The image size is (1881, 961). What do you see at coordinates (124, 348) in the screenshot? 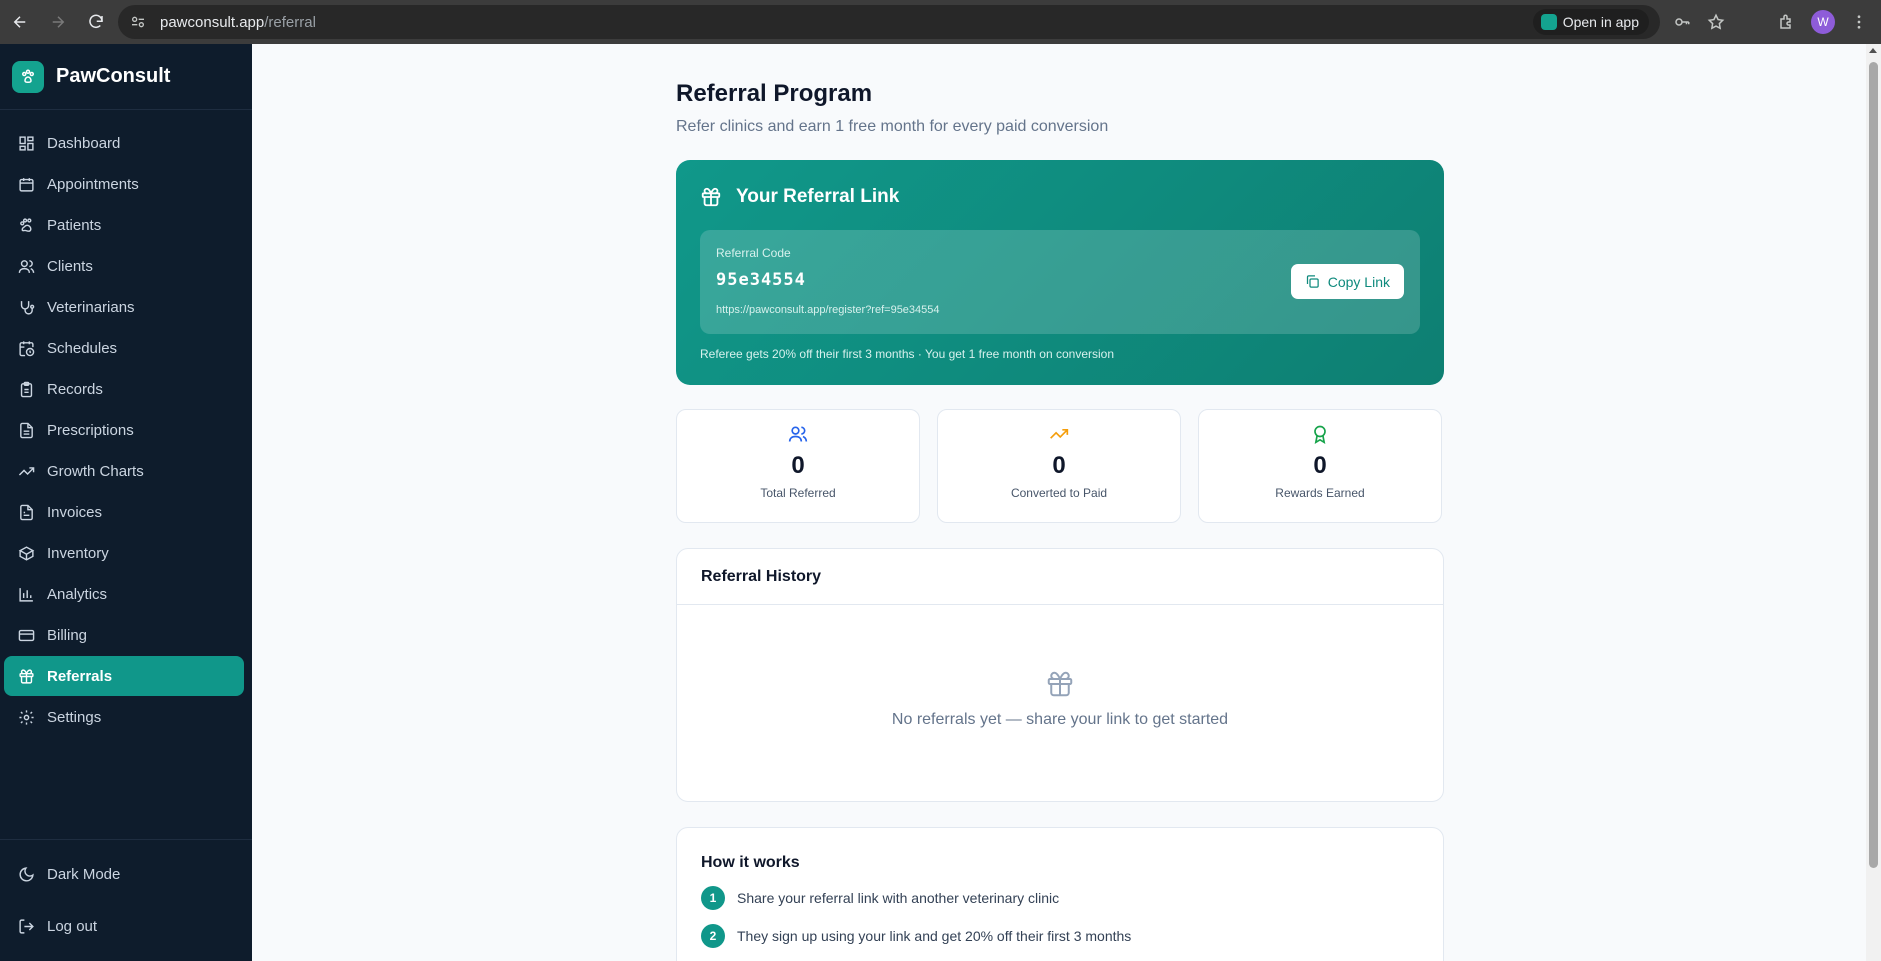
I see `sidebar-item-schedules: Schedules` at bounding box center [124, 348].